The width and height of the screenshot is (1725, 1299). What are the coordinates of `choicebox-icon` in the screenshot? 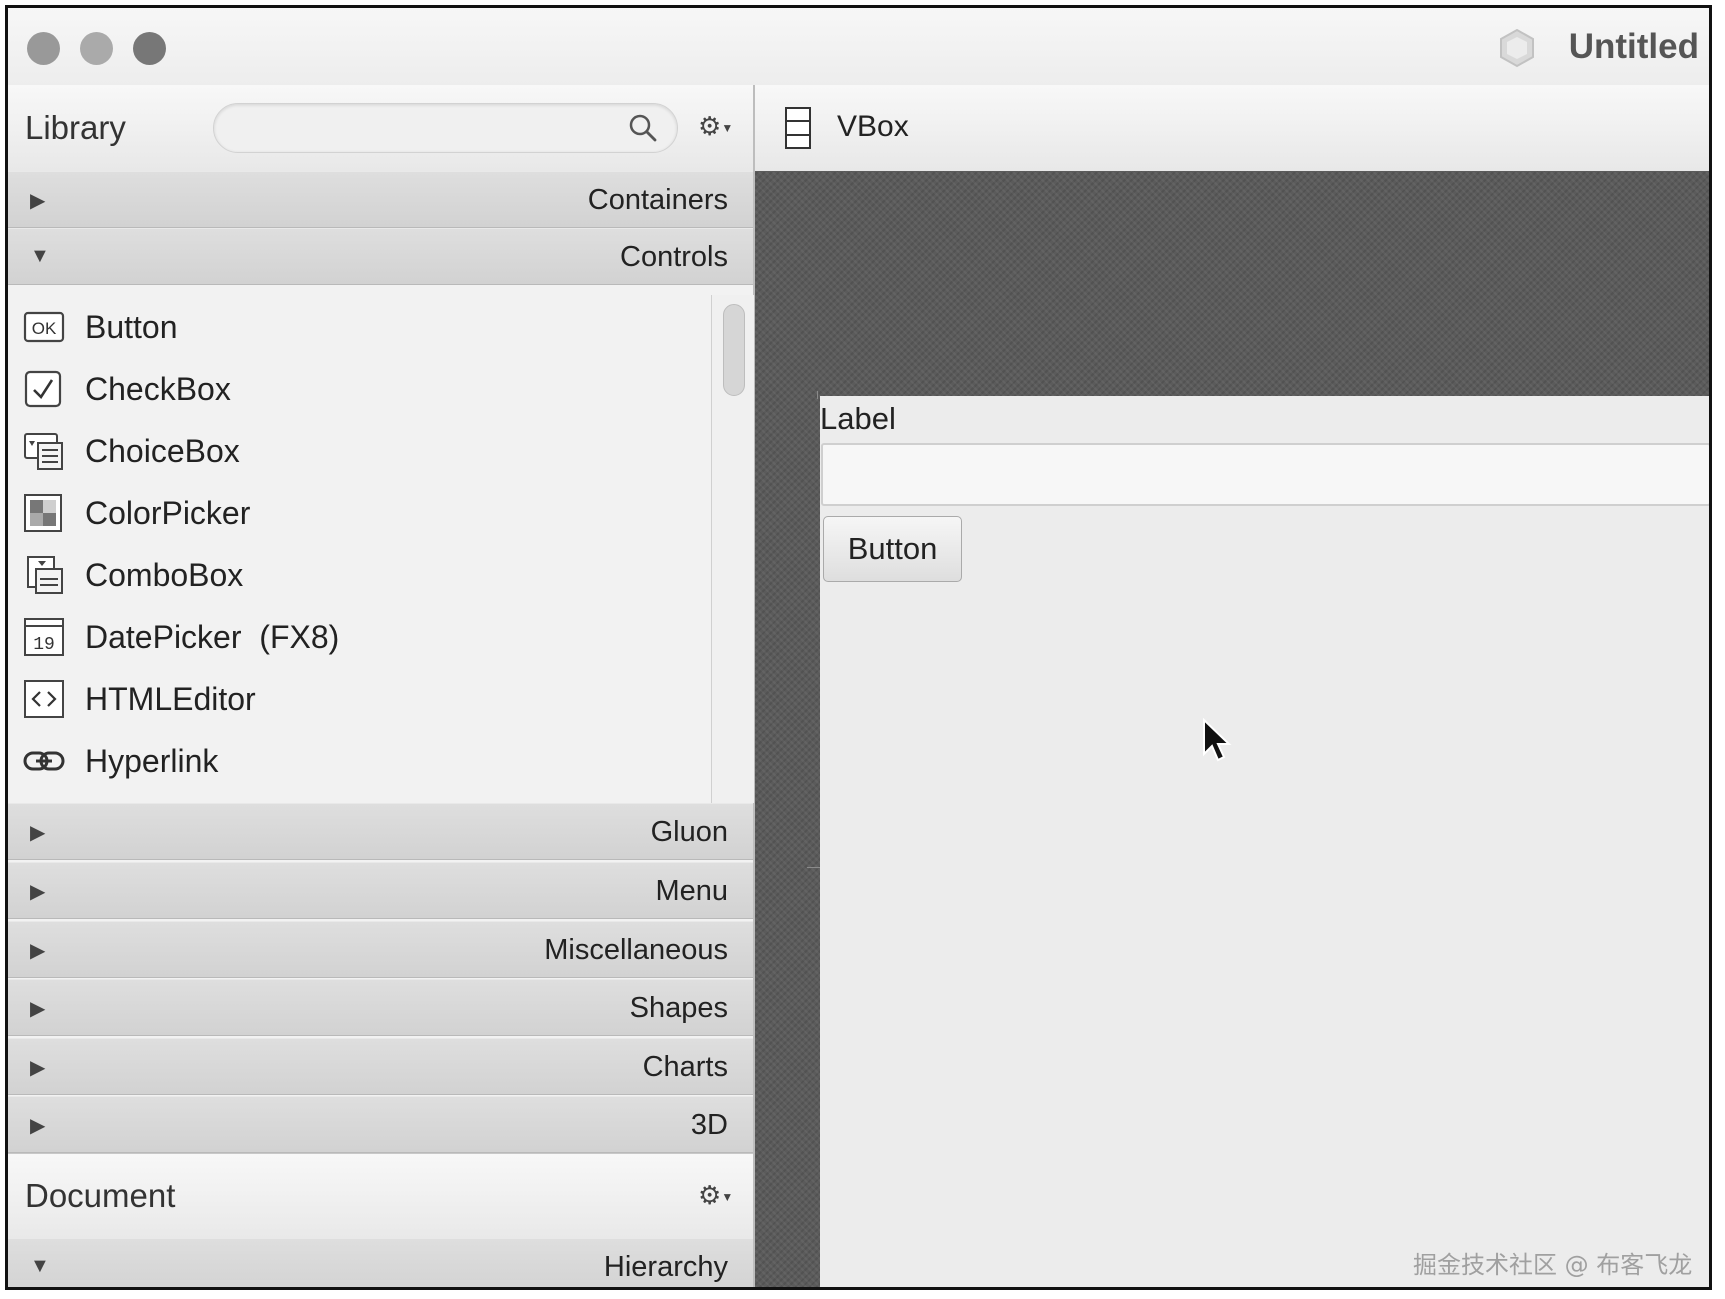 It's located at (43, 451).